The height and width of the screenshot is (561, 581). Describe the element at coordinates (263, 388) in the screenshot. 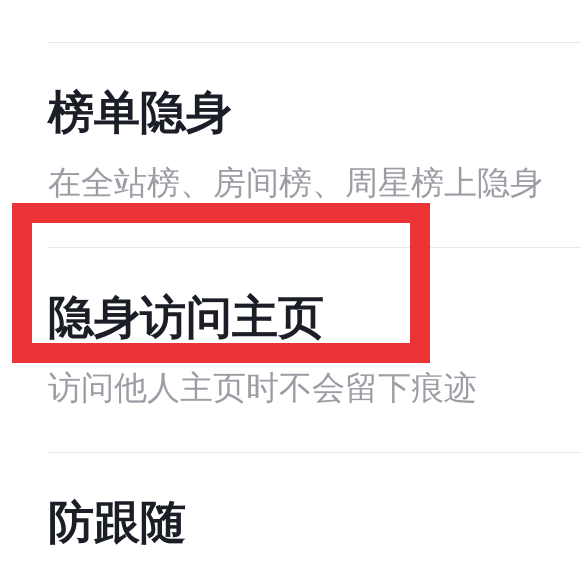

I see `setting-description: 访问他人主页时不会留下痕迹` at that location.